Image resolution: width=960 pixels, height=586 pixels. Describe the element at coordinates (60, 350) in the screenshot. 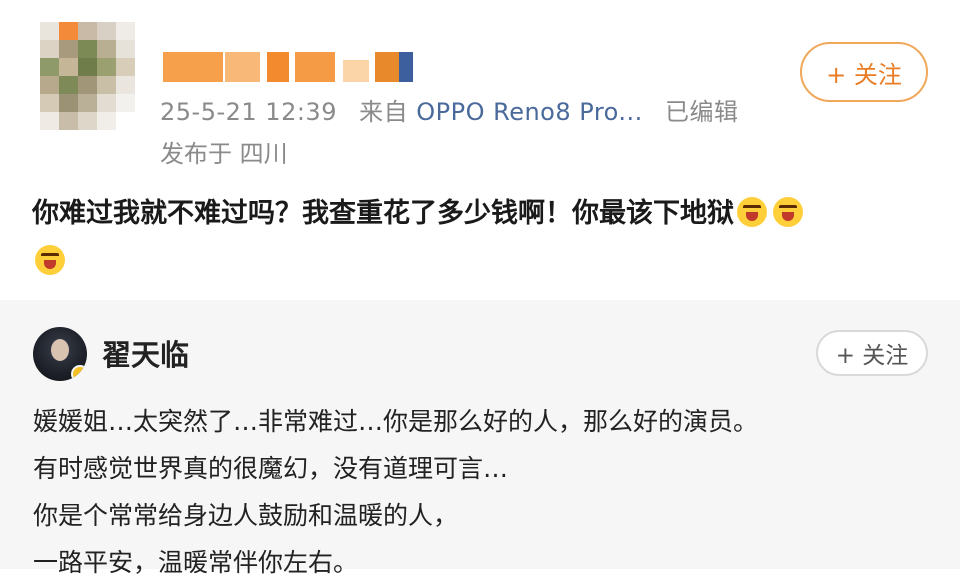

I see `avatar-face` at that location.